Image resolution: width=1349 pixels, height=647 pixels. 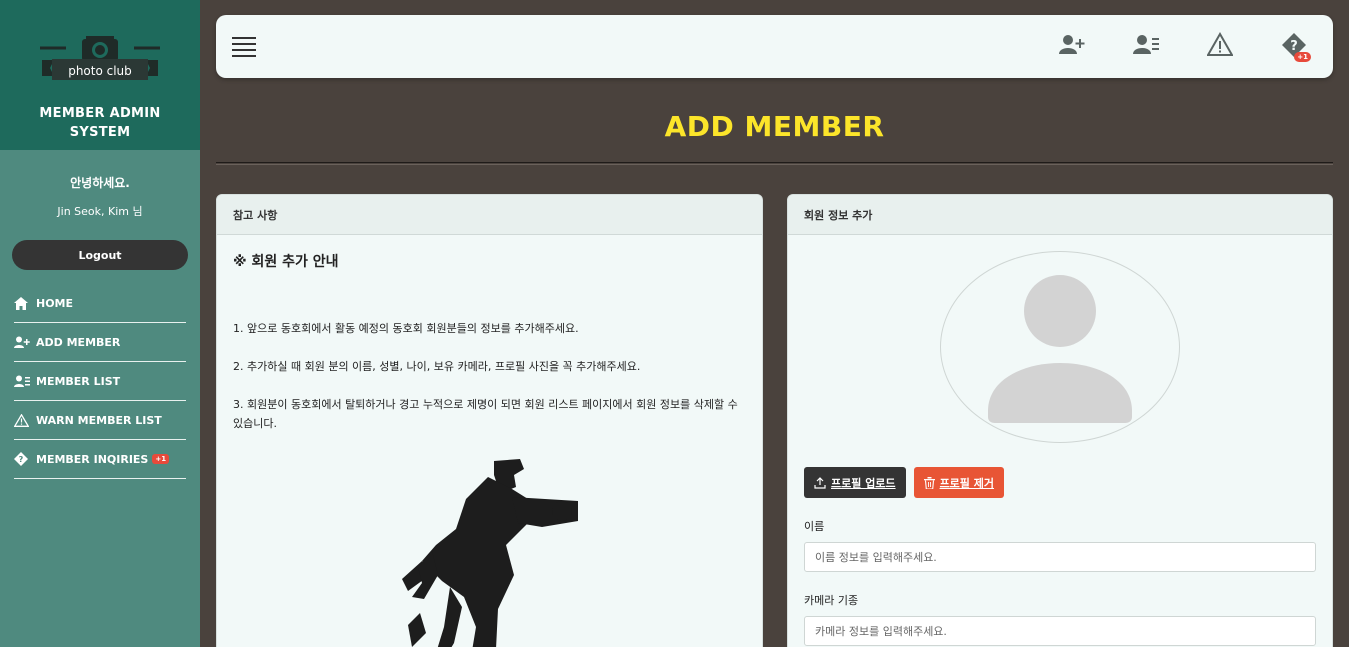 What do you see at coordinates (774, 126) in the screenshot?
I see `page-title: ADD MEMBER` at bounding box center [774, 126].